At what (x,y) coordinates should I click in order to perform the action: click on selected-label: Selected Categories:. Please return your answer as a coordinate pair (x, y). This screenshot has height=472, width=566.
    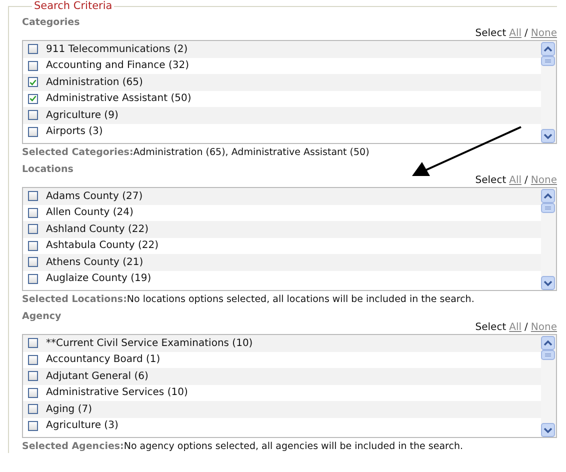
    Looking at the image, I should click on (78, 152).